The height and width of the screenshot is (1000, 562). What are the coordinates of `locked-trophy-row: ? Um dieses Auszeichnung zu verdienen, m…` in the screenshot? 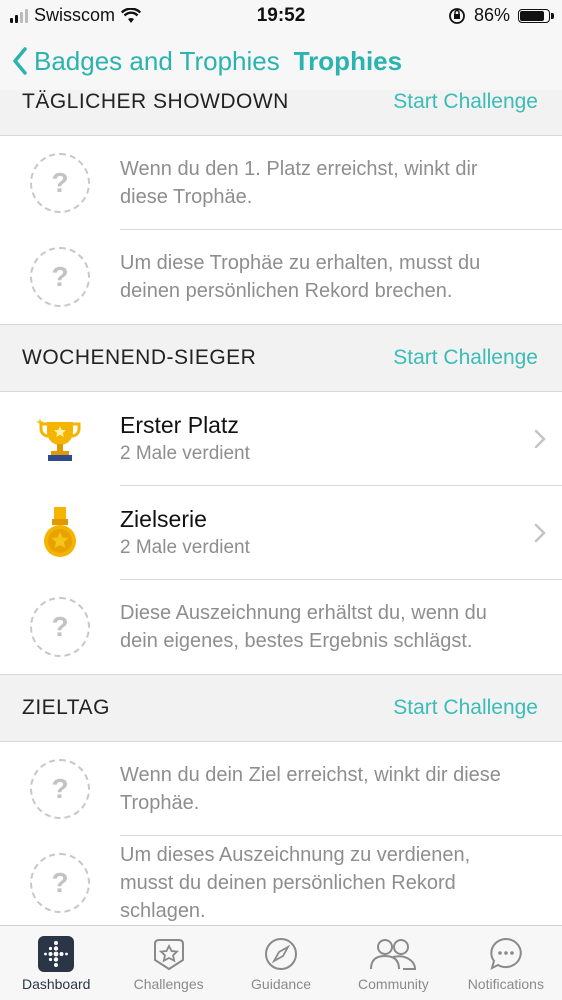 It's located at (281, 880).